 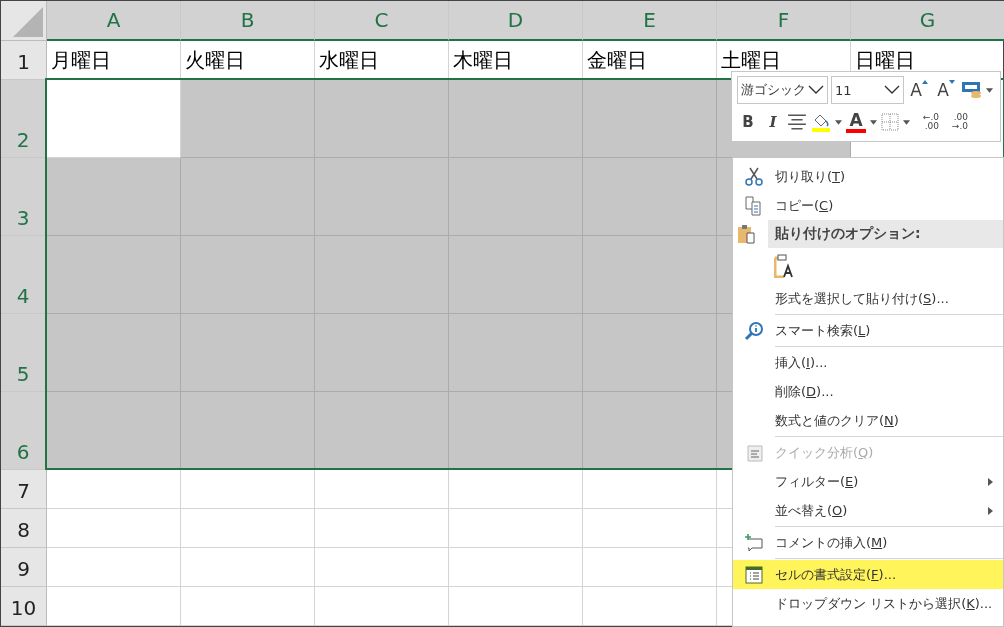 What do you see at coordinates (868, 205) in the screenshot?
I see `menu-item: コピー(C)` at bounding box center [868, 205].